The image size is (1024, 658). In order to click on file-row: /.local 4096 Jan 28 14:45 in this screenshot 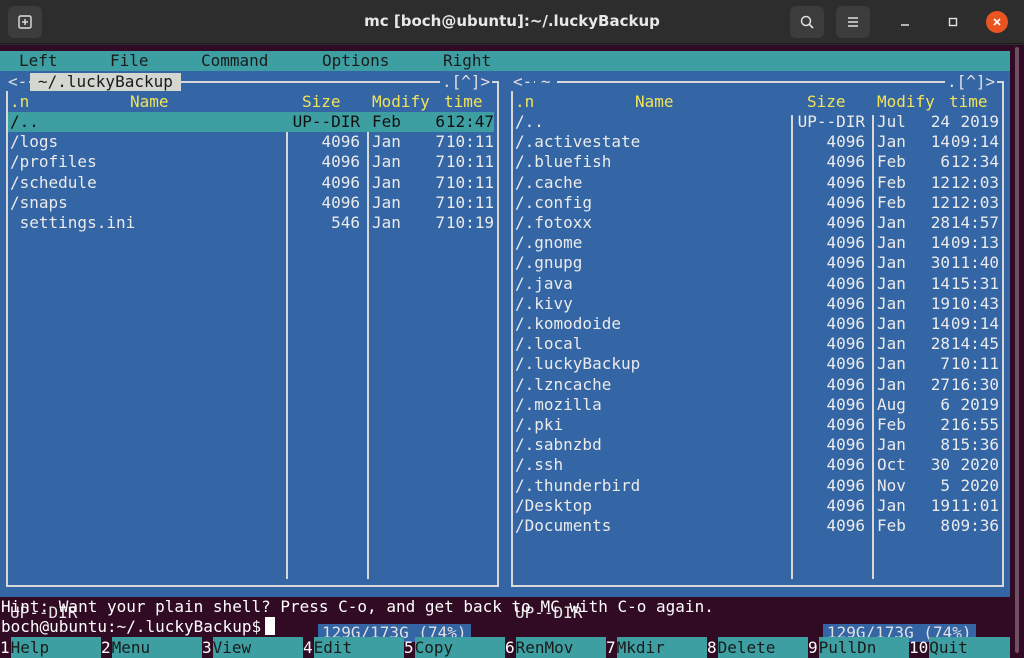, I will do `click(756, 344)`.